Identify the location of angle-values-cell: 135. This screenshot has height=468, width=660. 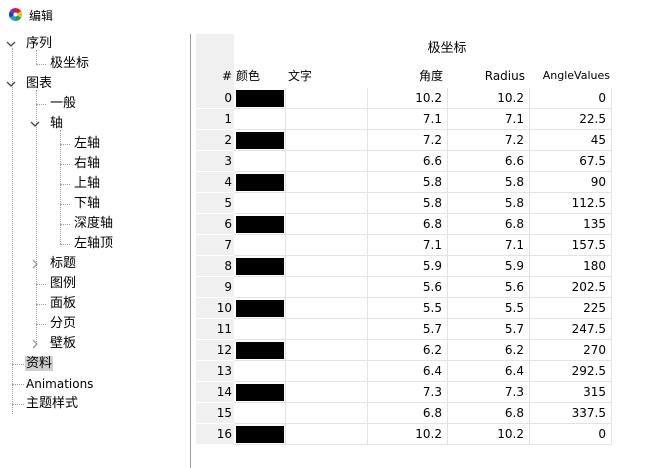
(571, 224).